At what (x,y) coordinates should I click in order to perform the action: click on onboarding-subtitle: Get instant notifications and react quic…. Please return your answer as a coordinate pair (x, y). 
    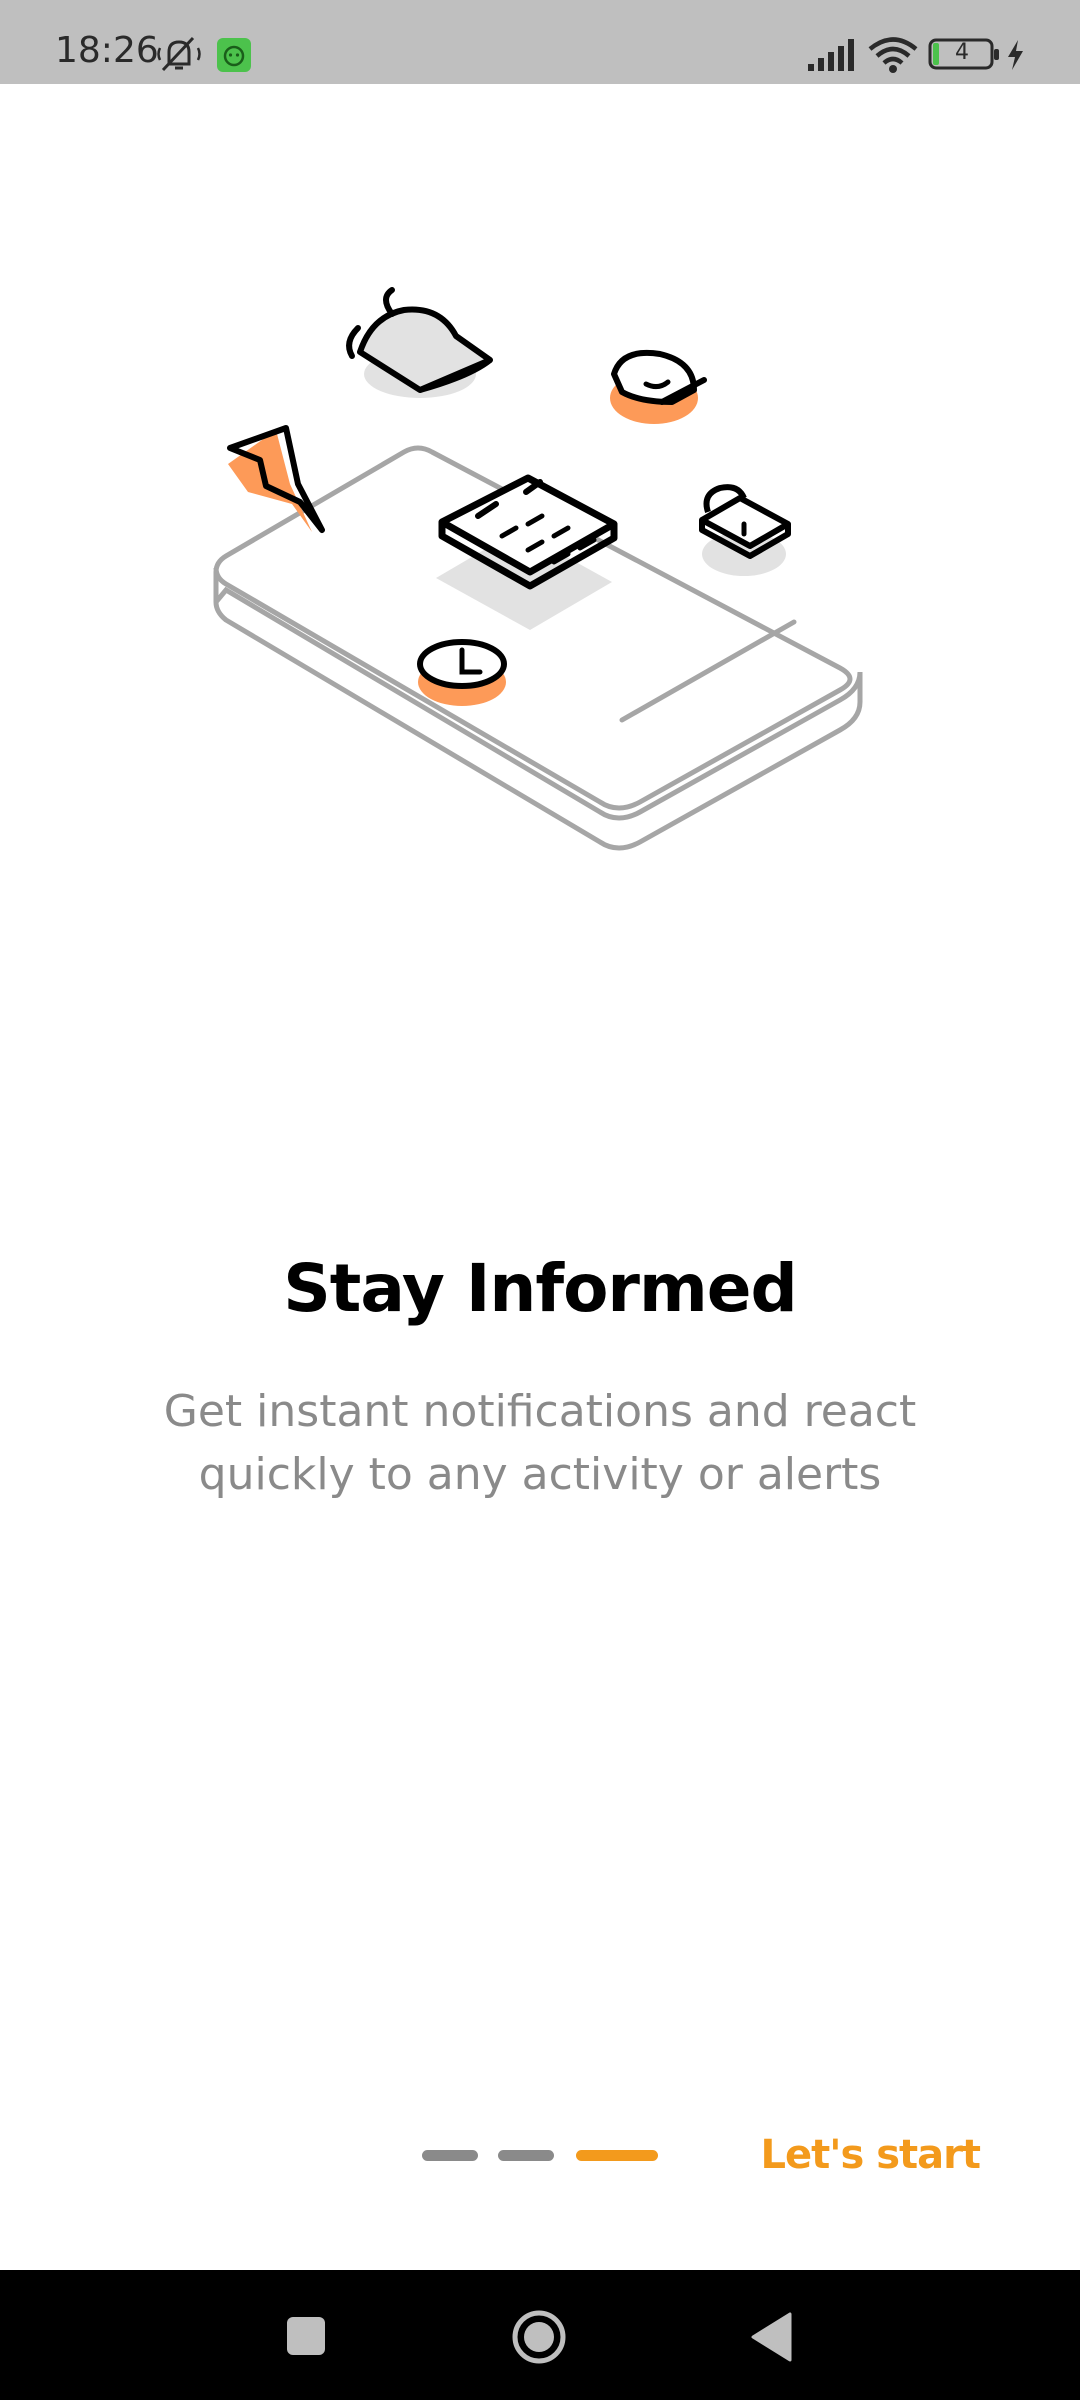
    Looking at the image, I should click on (540, 1443).